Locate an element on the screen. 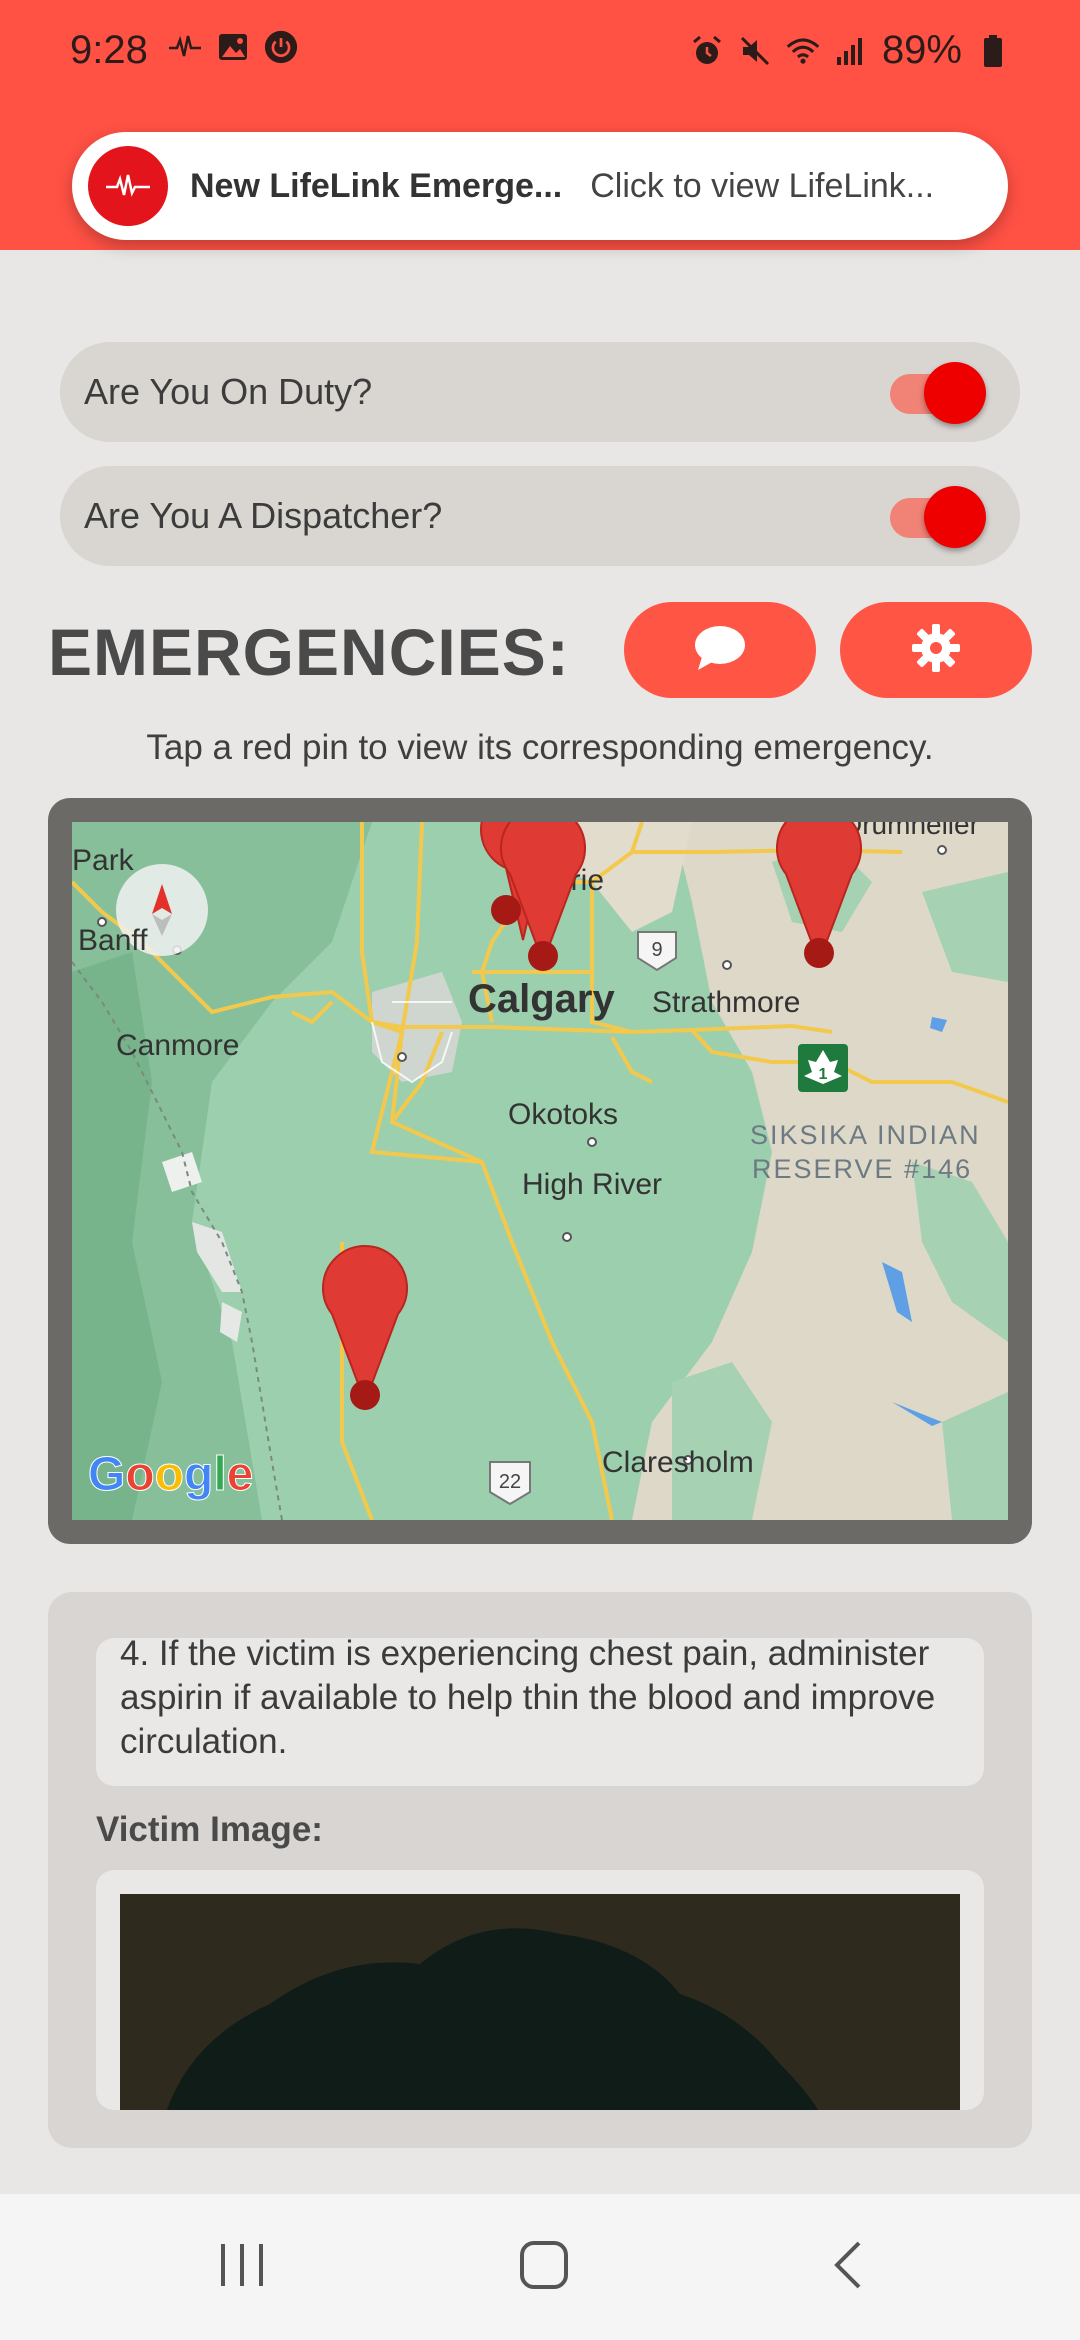 The width and height of the screenshot is (1080, 2340). dispatcher-switch is located at coordinates (938, 517).